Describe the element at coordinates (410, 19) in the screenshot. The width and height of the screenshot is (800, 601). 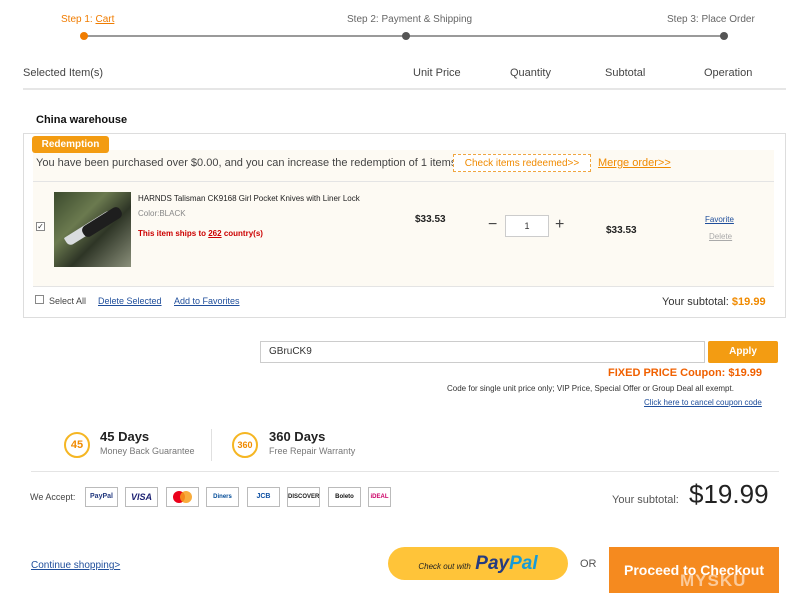
I see `step-2-label: Step 2: Payment & Shipping` at that location.